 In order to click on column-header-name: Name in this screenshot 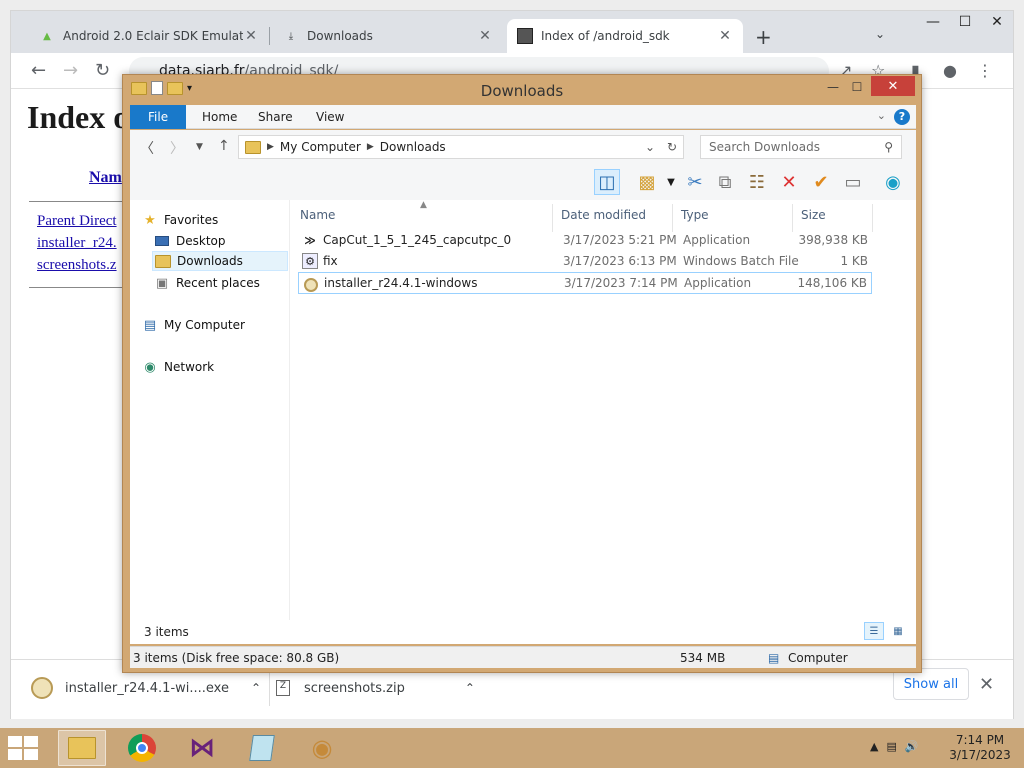, I will do `click(317, 215)`.